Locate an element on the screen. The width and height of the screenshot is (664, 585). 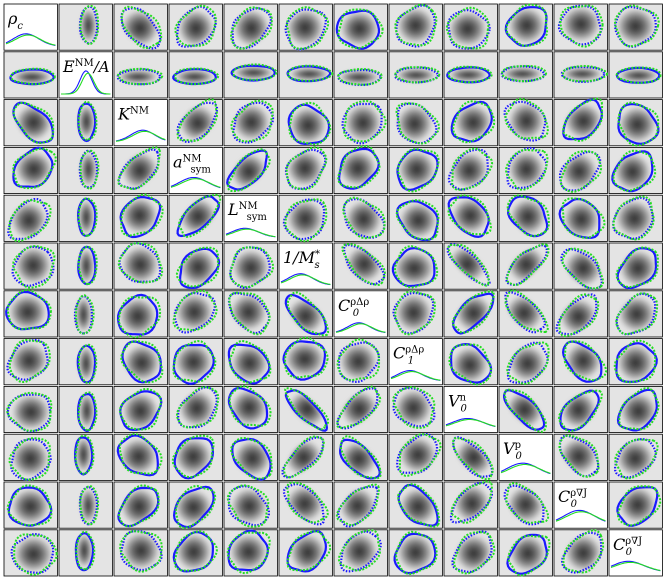
diag-panel-8-8: Vn 0 is located at coordinates (470, 409).